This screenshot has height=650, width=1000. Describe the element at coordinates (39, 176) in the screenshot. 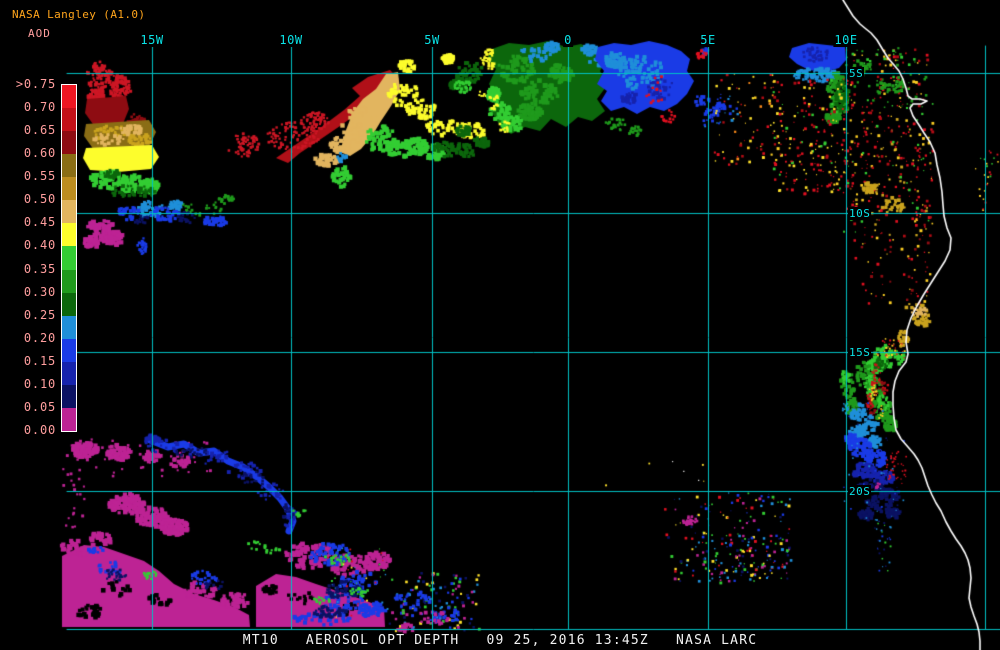

I see `legend-tick-label: 0.55` at that location.